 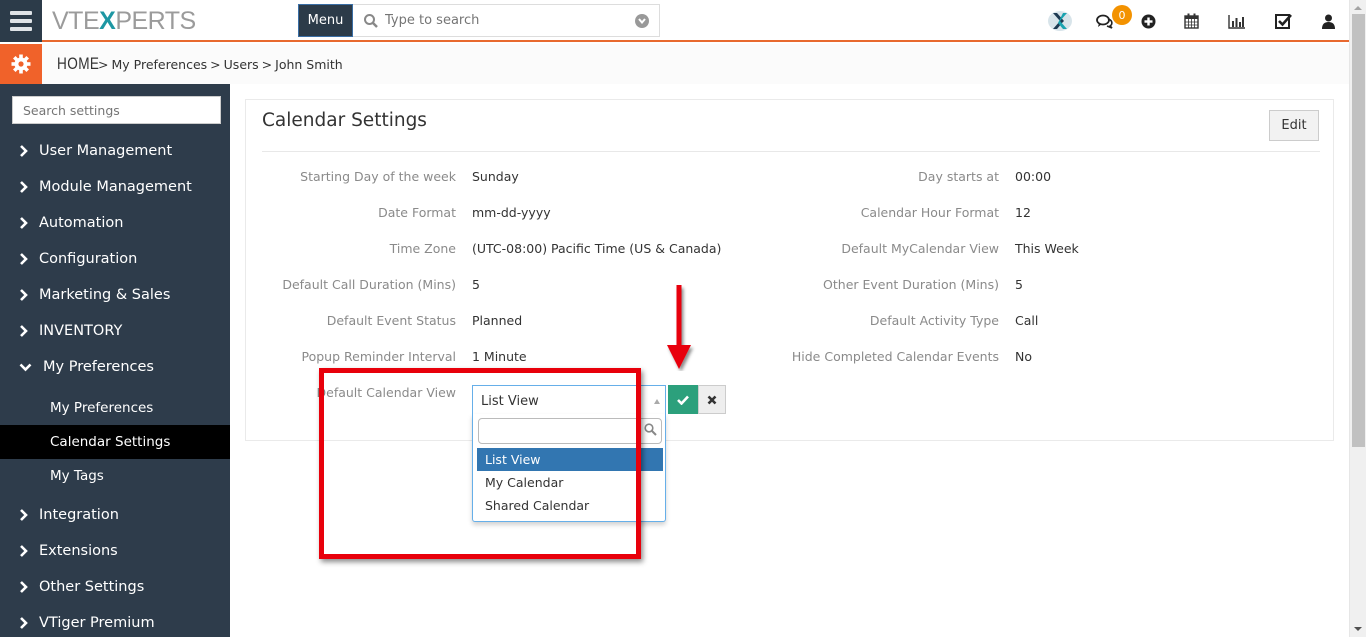 I want to click on sidebar-item-label: VTiger Premium, so click(x=97, y=623).